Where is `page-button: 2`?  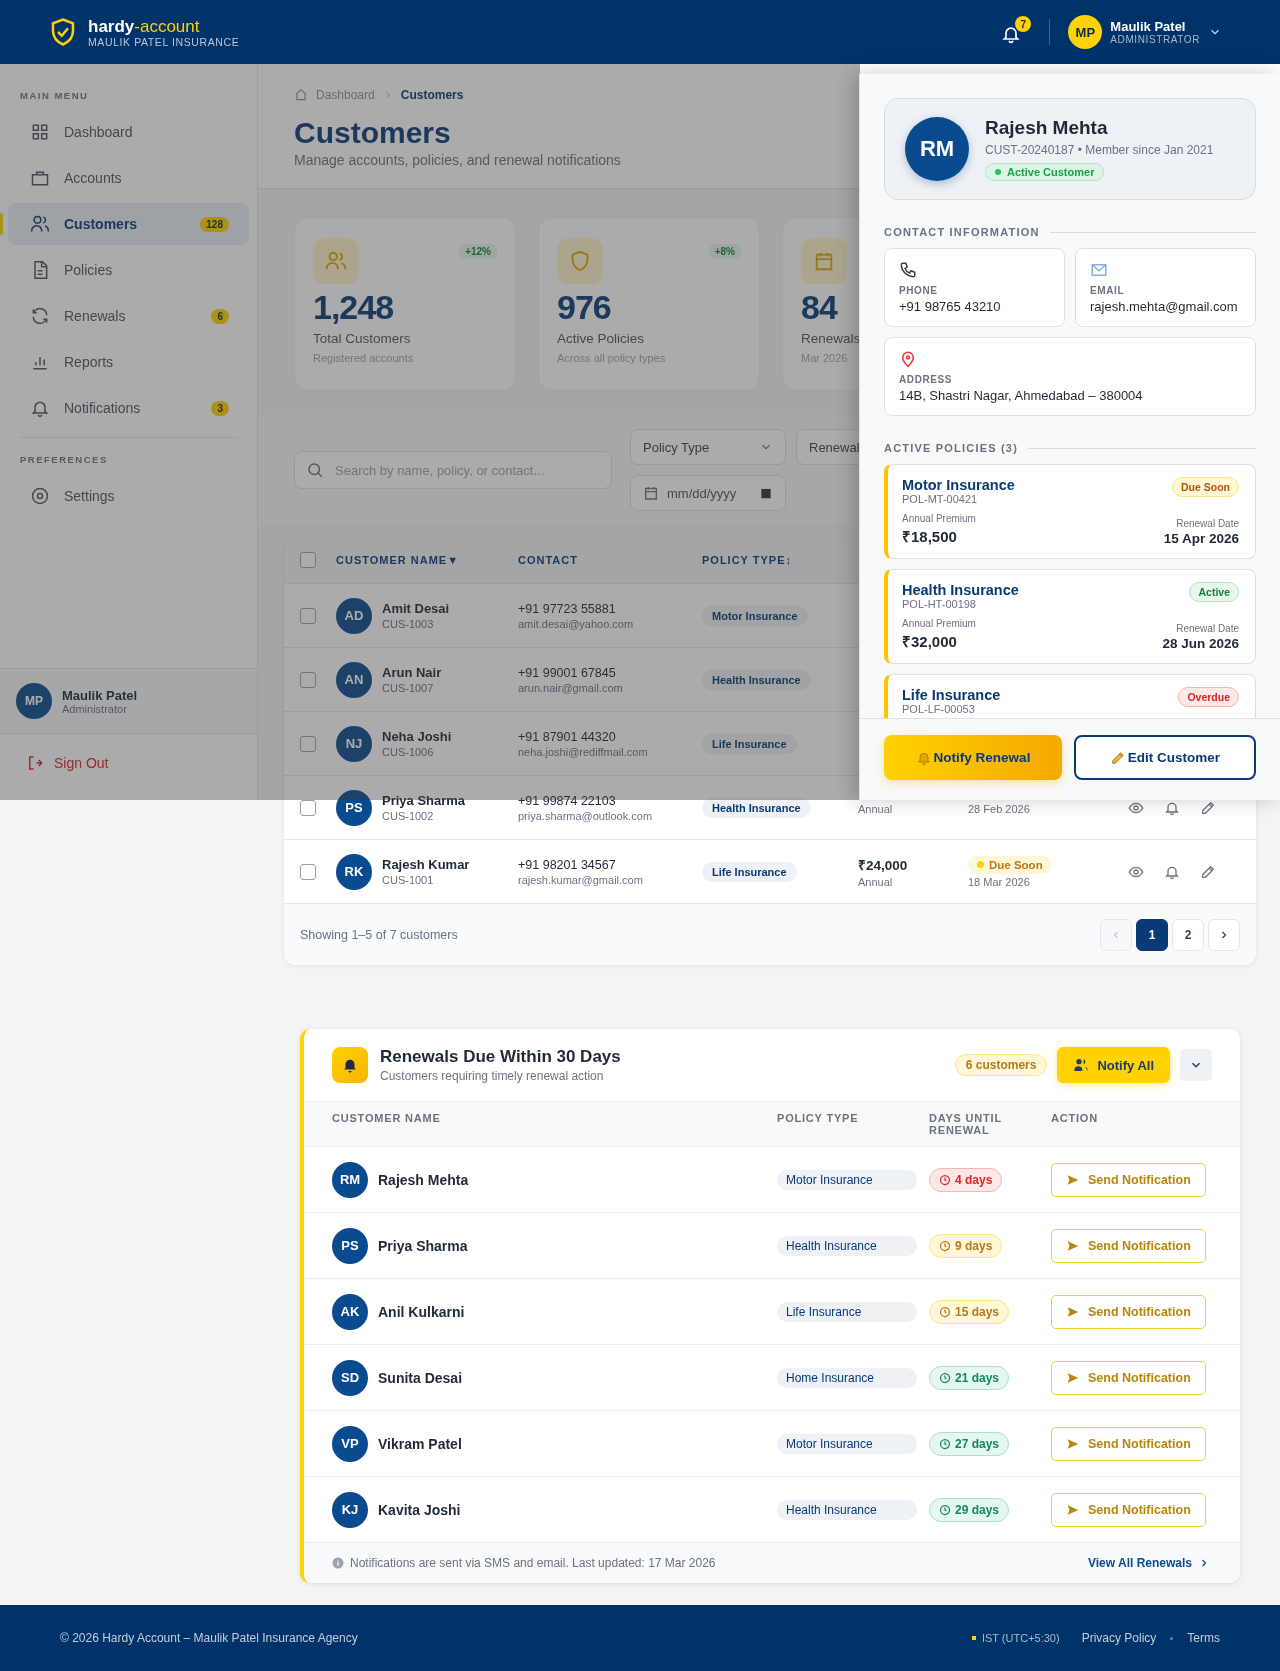 page-button: 2 is located at coordinates (1188, 934).